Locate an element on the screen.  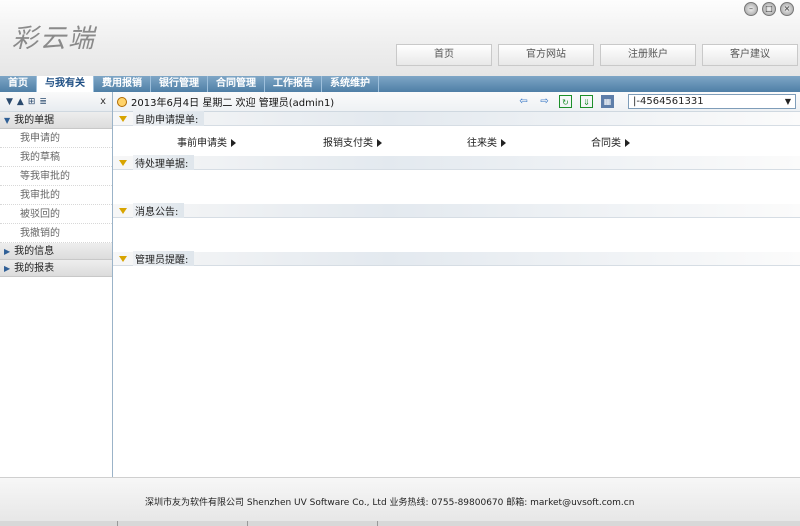
section-title: 待处理单据: is located at coordinates (164, 162).